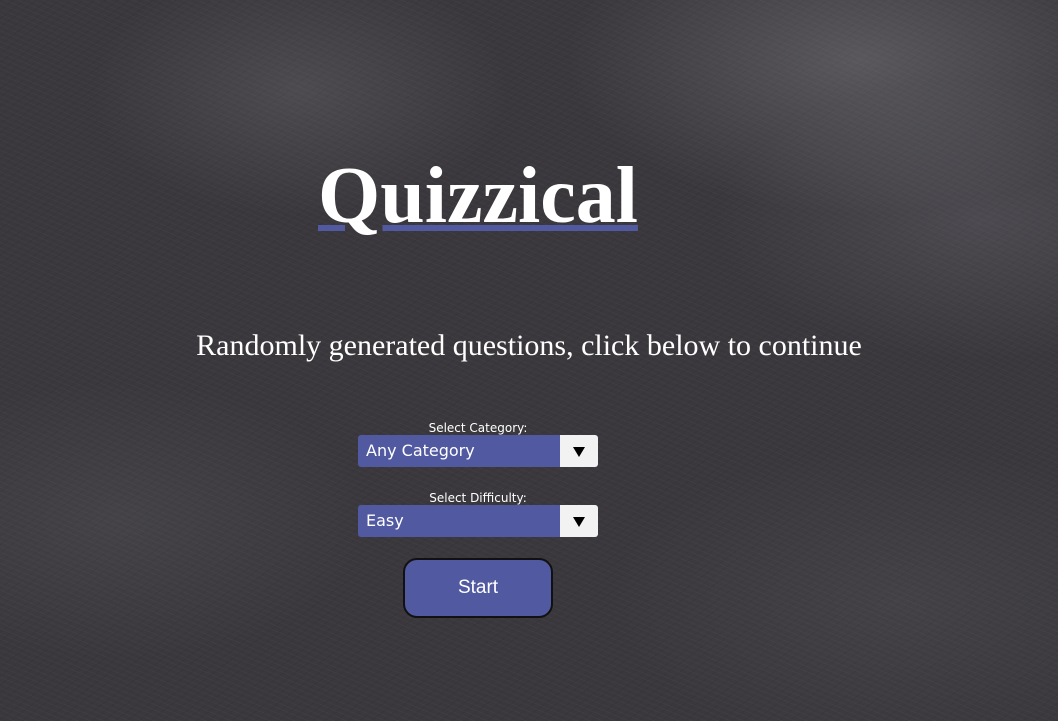  What do you see at coordinates (478, 428) in the screenshot?
I see `category-label: Select Category:` at bounding box center [478, 428].